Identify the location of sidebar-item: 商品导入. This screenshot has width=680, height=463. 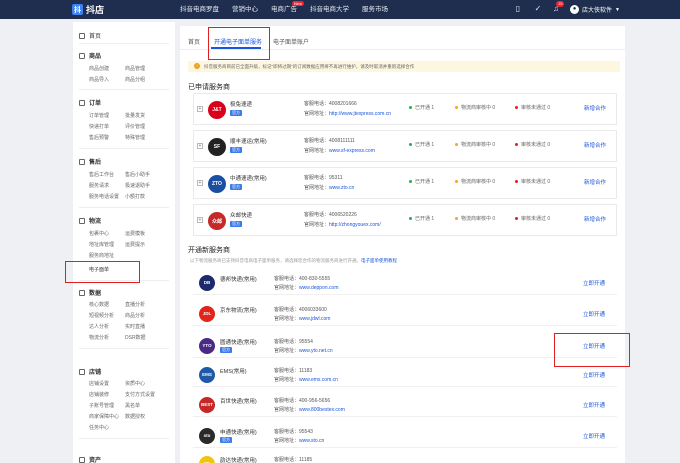
(99, 79).